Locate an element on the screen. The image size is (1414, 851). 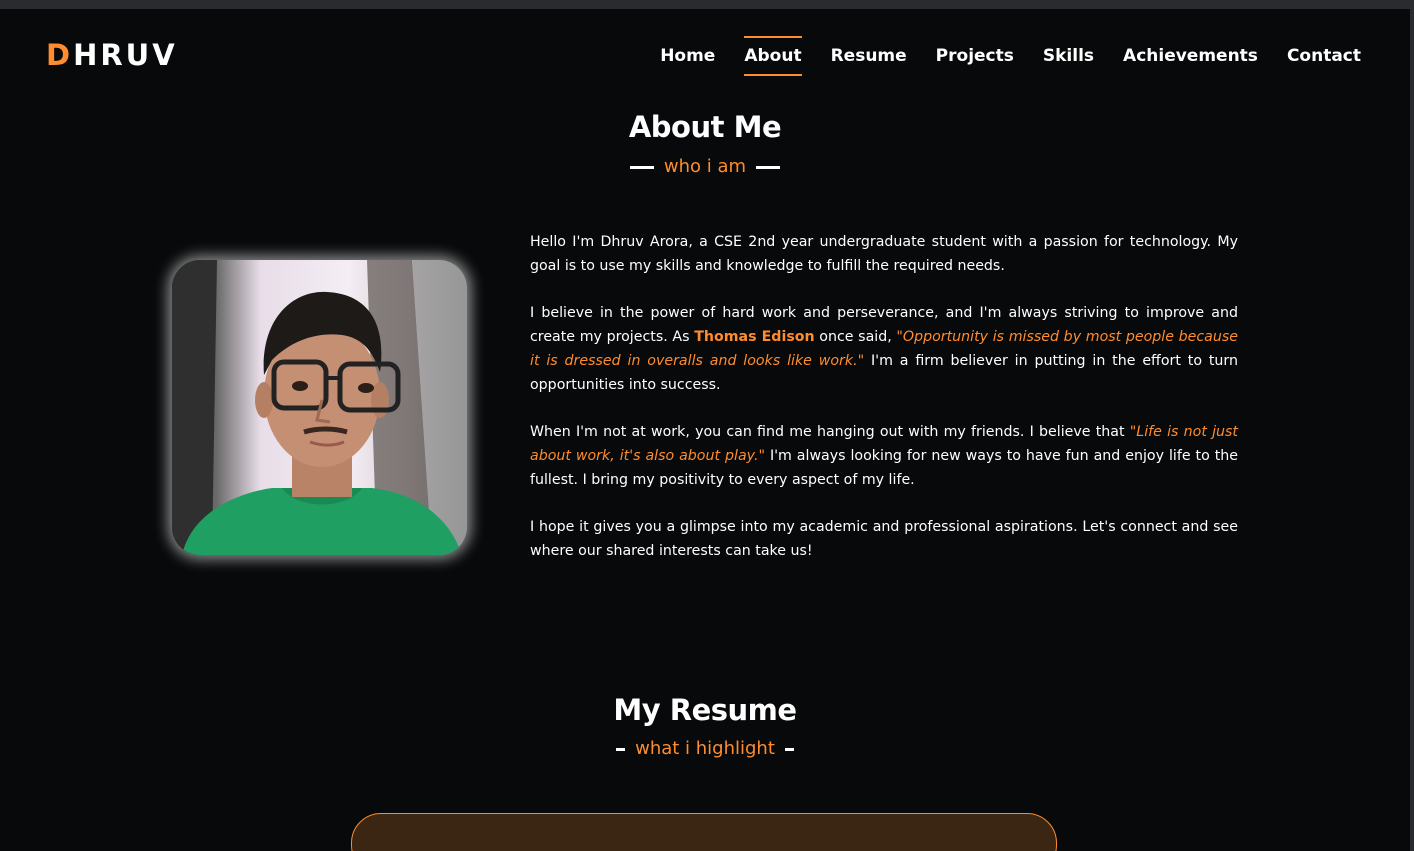
about-subtitle: who i am is located at coordinates (705, 166).